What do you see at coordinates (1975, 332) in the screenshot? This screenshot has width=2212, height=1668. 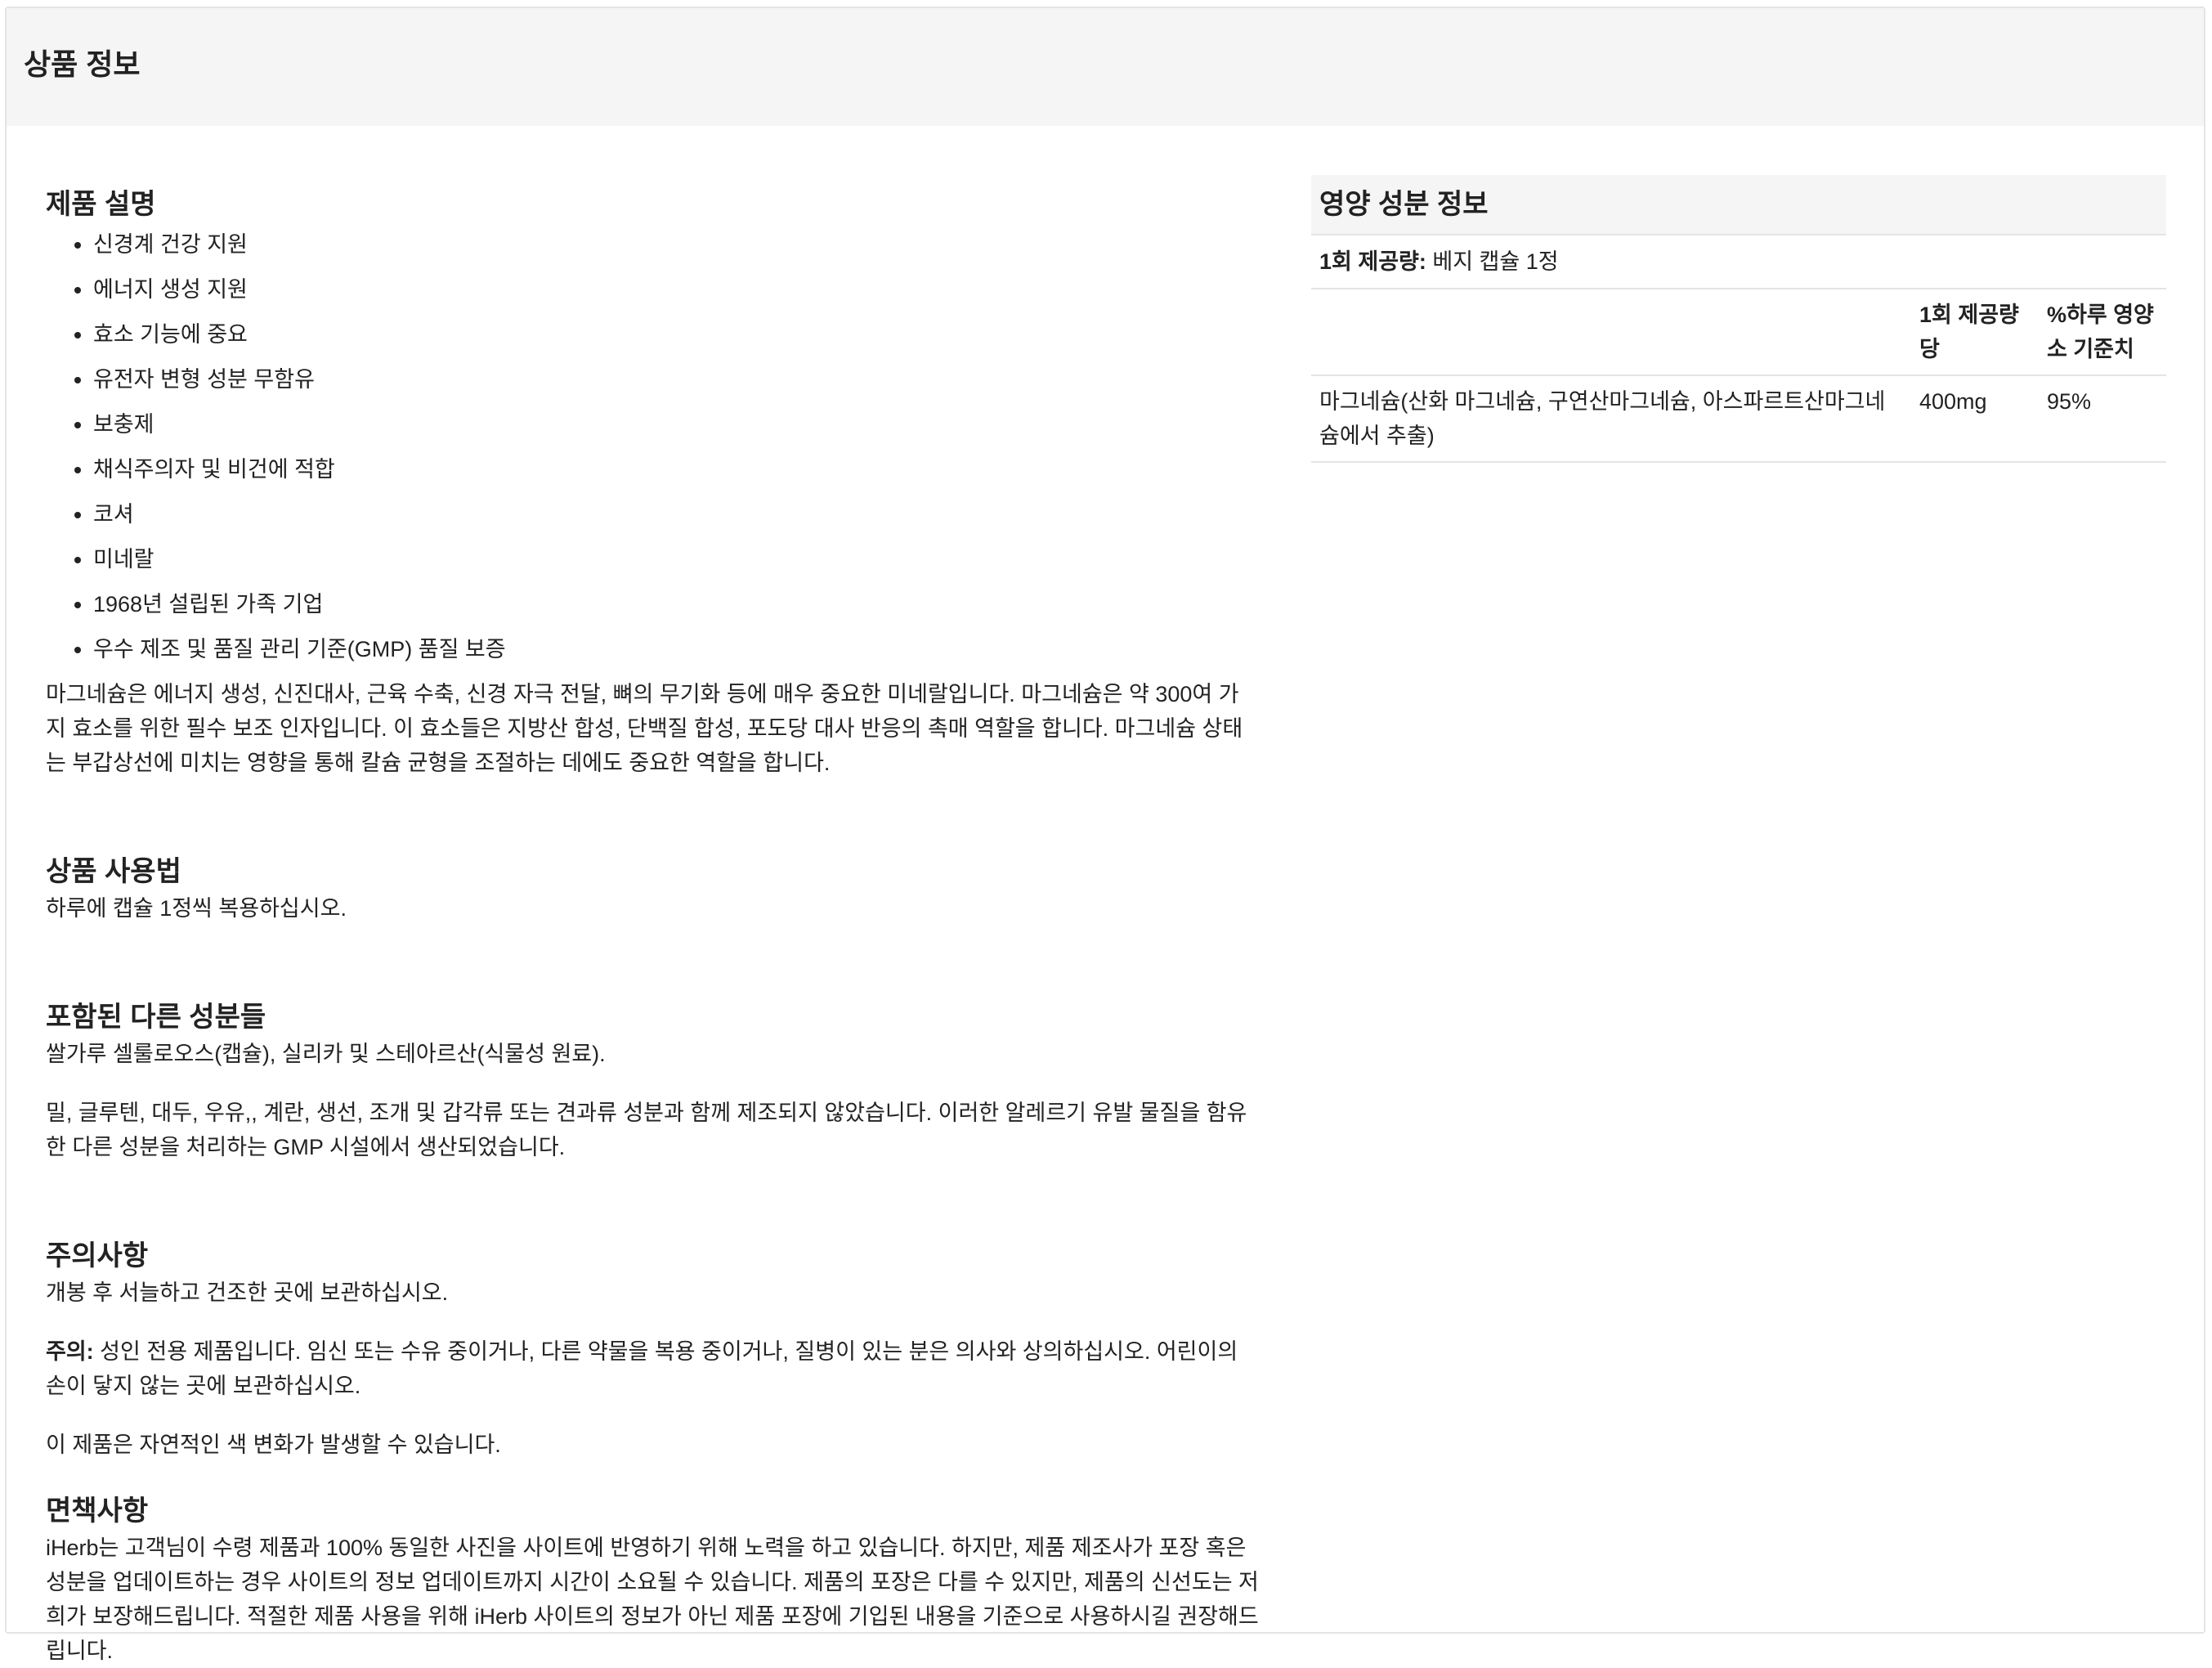 I see `column-header-per-serving: 1회 제공량당` at bounding box center [1975, 332].